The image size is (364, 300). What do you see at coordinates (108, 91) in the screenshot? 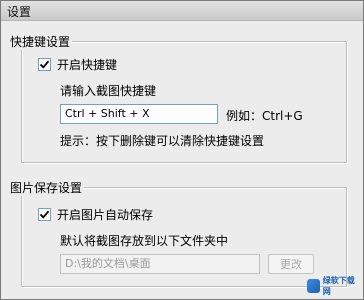
I see `shortcut-prompt: 请输入截图快捷键` at bounding box center [108, 91].